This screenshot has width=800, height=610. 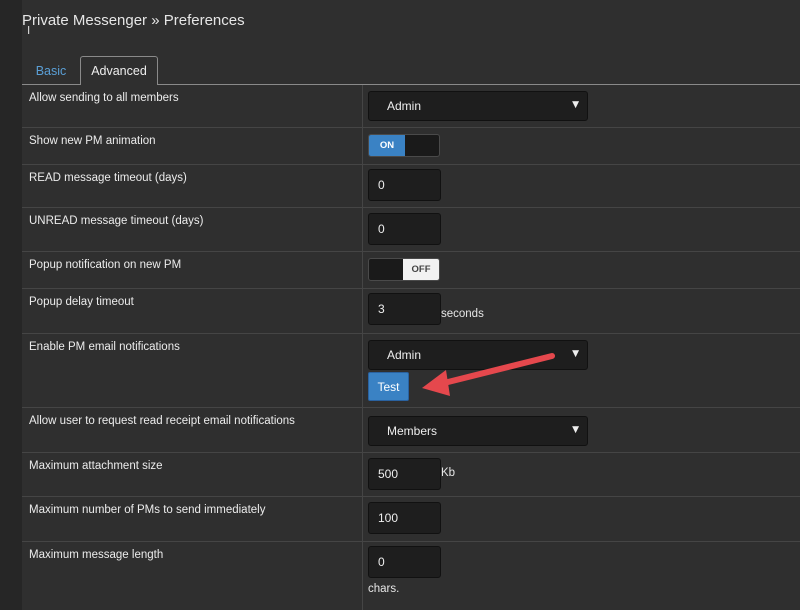 What do you see at coordinates (388, 386) in the screenshot?
I see `test-button: Test` at bounding box center [388, 386].